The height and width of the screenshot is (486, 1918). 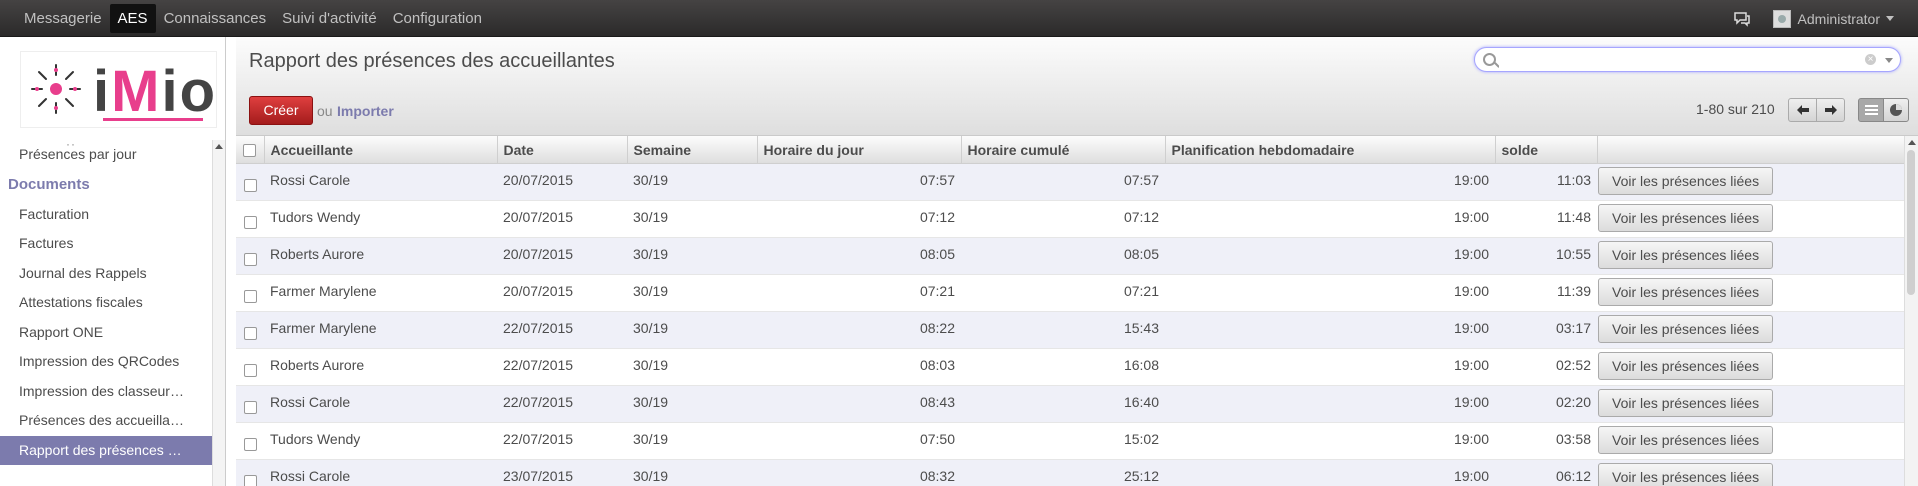 I want to click on import-link: Importer, so click(x=365, y=111).